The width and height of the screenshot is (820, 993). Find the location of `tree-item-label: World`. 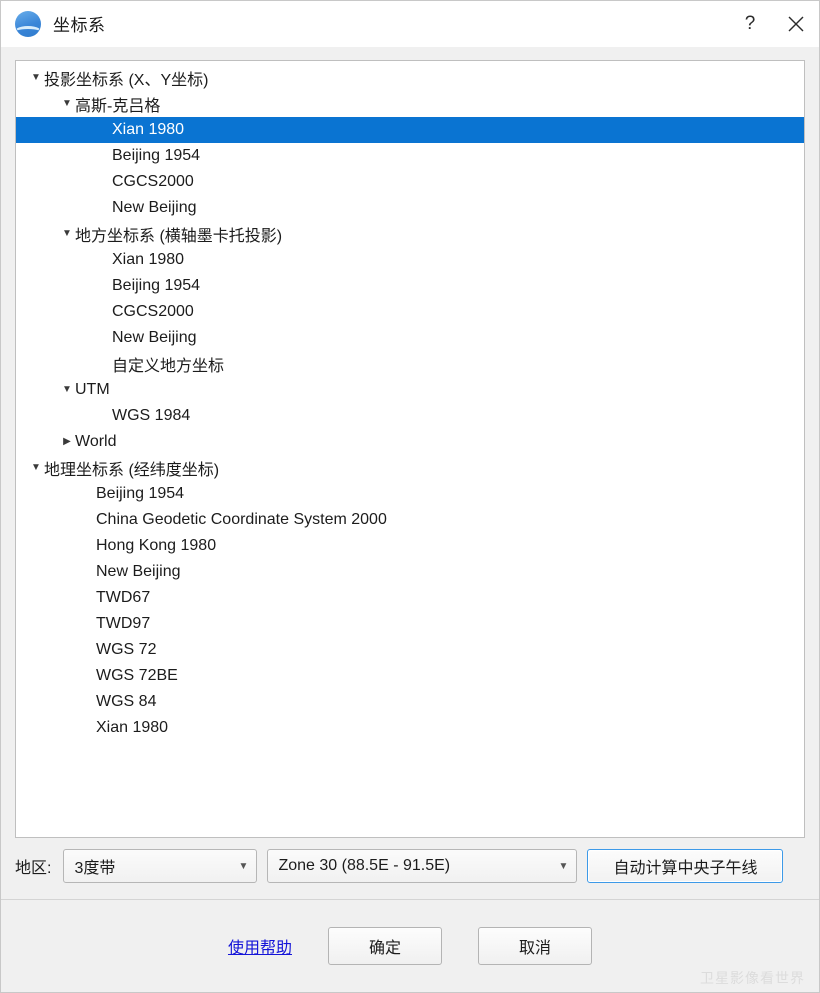

tree-item-label: World is located at coordinates (96, 441).